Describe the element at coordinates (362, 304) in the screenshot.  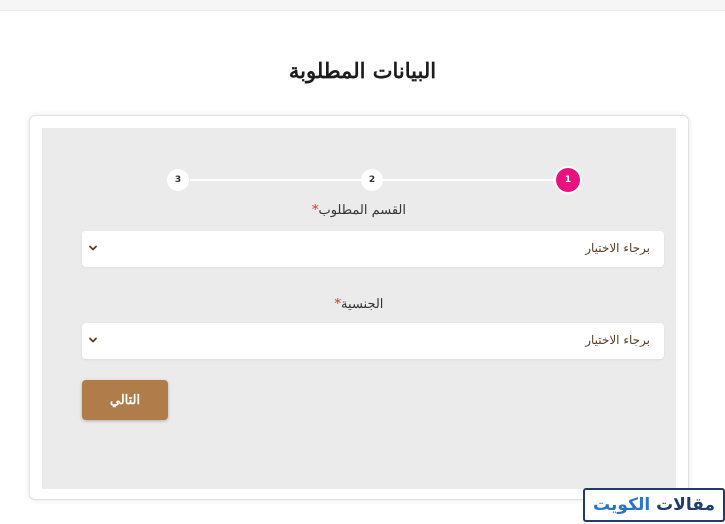
I see `nationality-label-text: الجنسية` at that location.